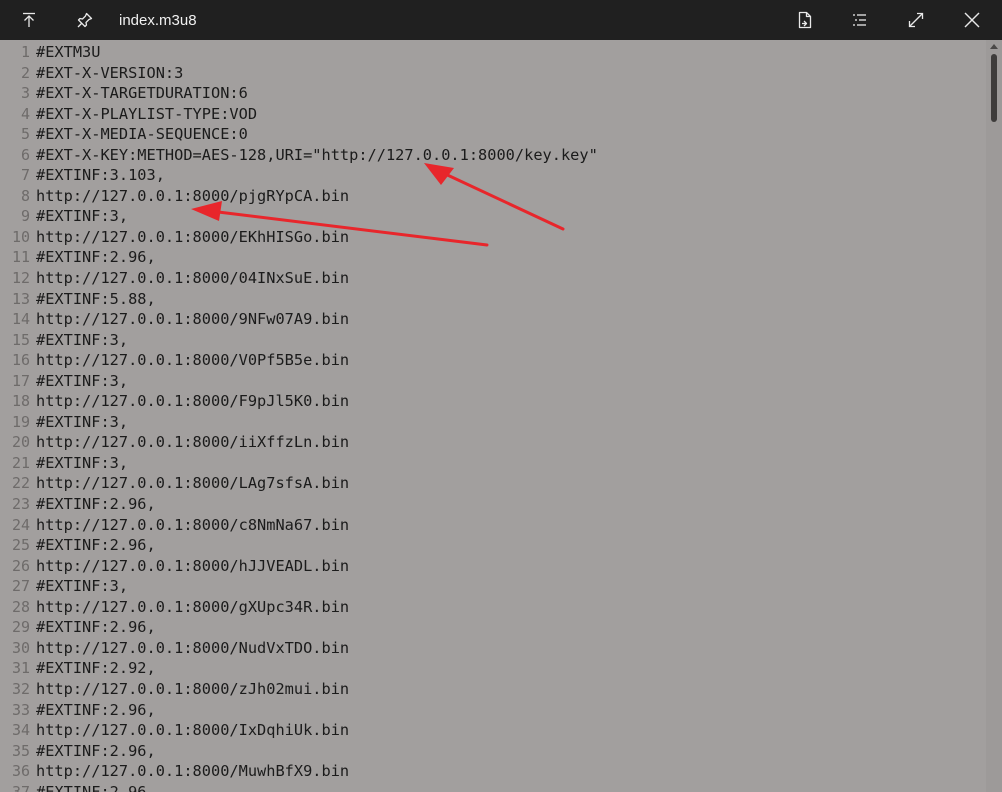  I want to click on line-text: #EXTINF:5.88,, so click(96, 299).